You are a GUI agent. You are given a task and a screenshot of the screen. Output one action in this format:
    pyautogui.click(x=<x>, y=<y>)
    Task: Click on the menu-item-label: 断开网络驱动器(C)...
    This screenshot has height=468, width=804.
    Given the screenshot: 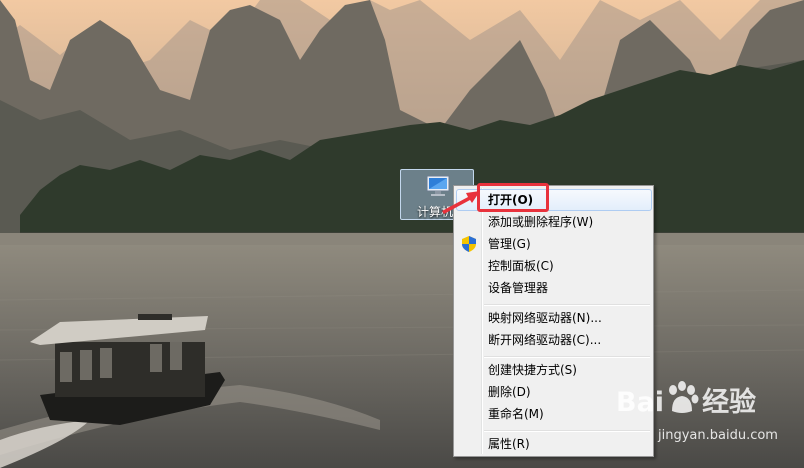 What is the action you would take?
    pyautogui.click(x=545, y=340)
    